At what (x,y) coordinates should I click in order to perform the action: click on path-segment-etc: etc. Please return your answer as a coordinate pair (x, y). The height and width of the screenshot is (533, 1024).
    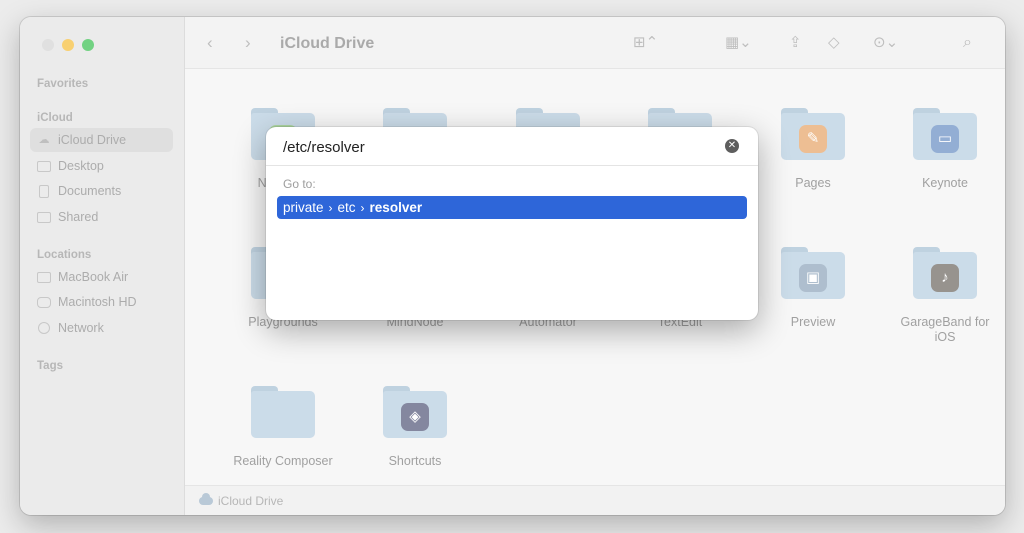
    Looking at the image, I should click on (346, 207).